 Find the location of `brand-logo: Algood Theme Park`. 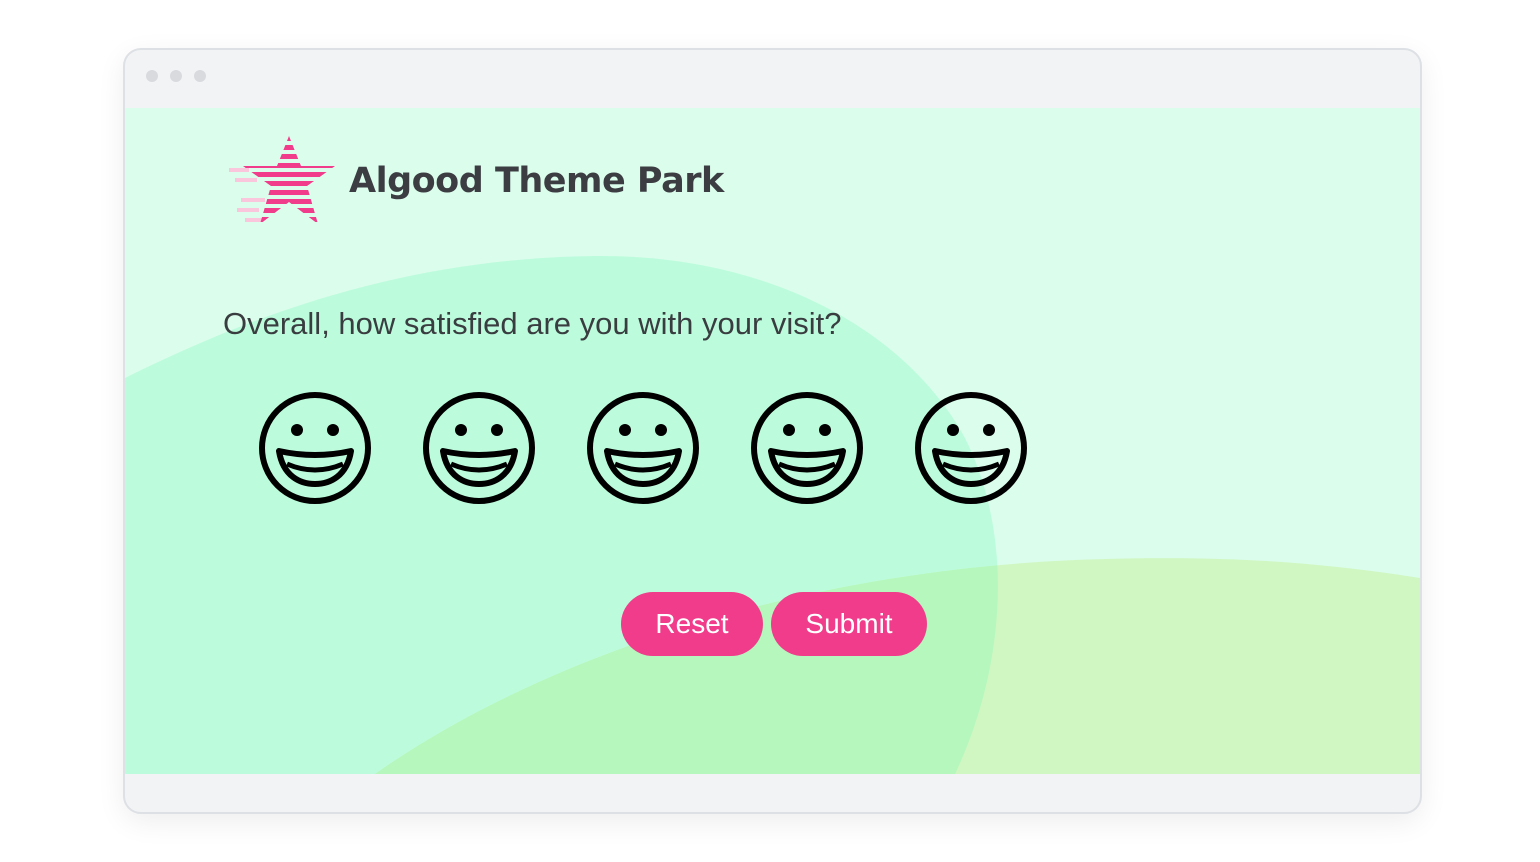

brand-logo: Algood Theme Park is located at coordinates (475, 181).